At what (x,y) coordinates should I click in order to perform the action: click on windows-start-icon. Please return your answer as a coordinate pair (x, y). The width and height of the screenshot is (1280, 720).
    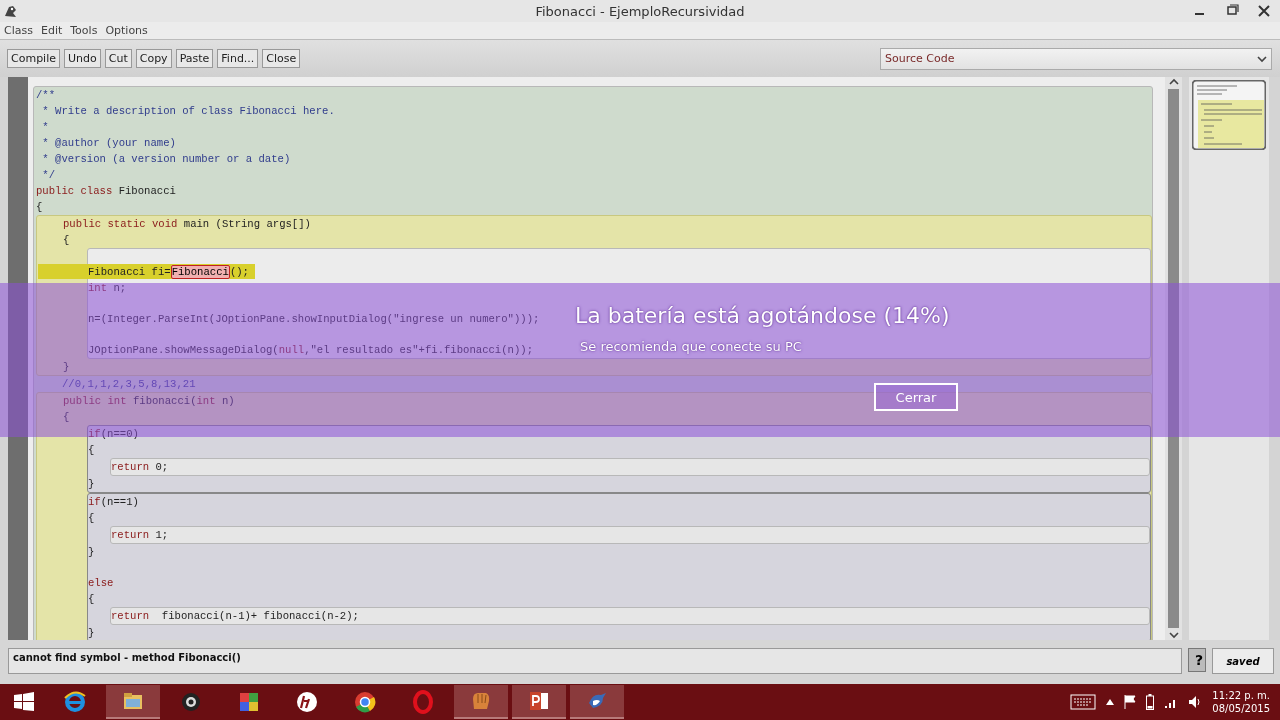
    Looking at the image, I should click on (24, 702).